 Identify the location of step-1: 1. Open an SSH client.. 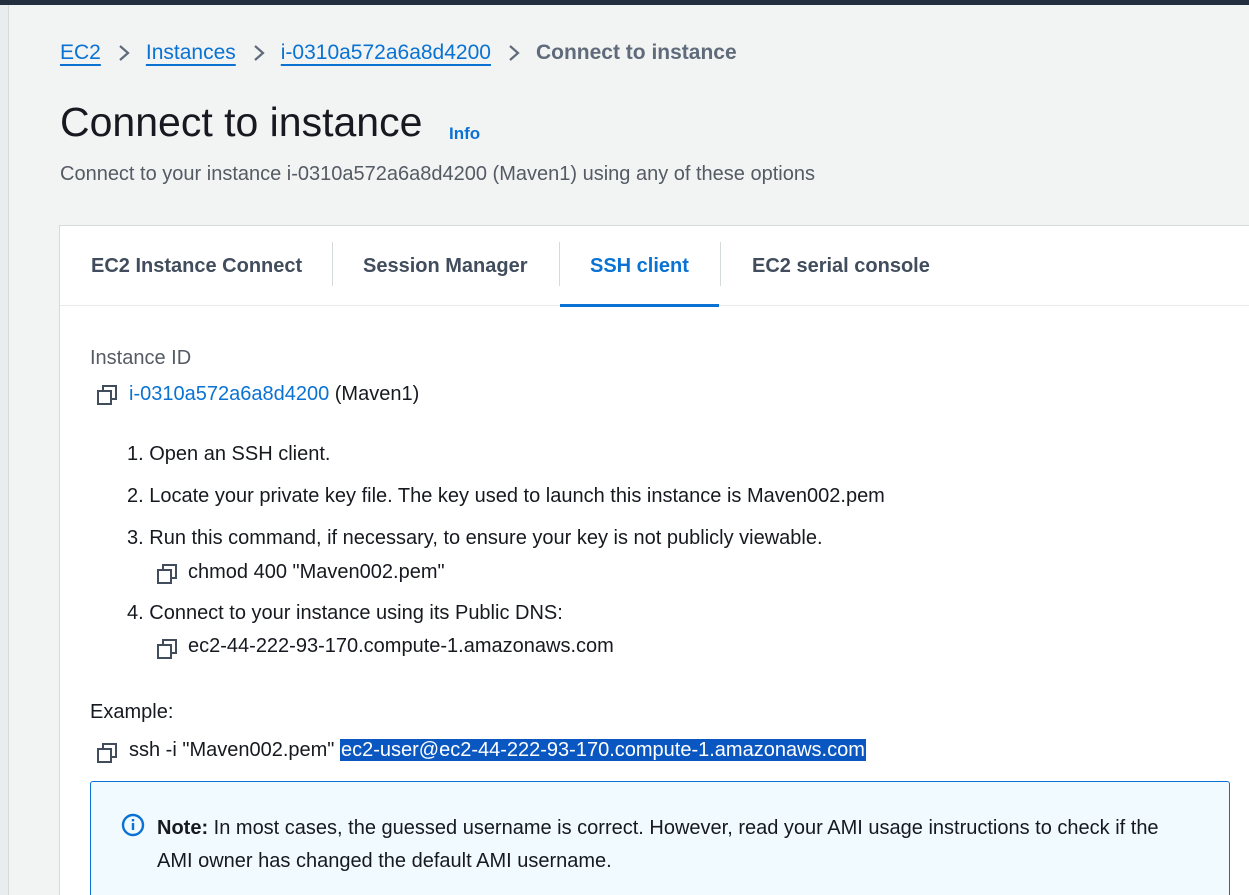
(228, 454).